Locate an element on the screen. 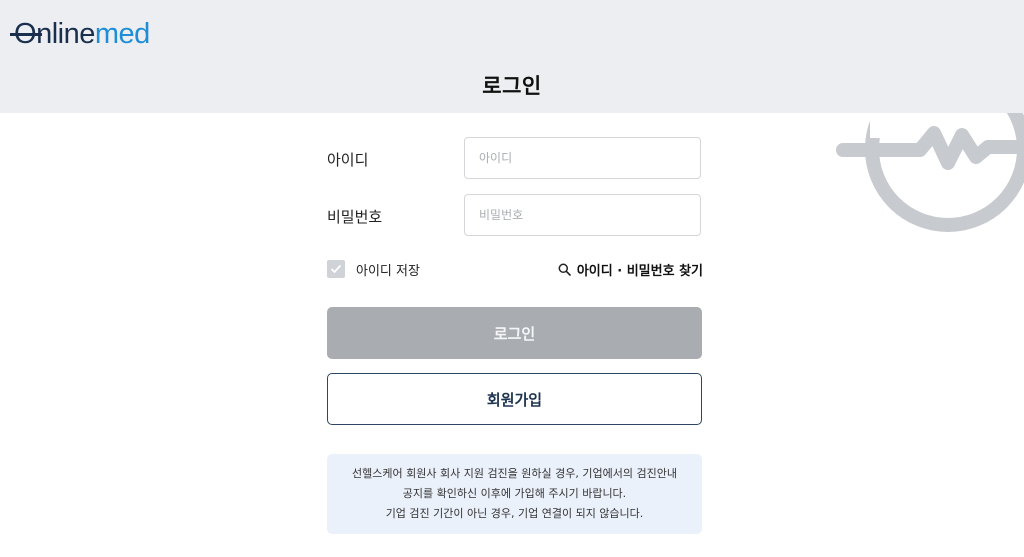 Image resolution: width=1024 pixels, height=557 pixels. logo-pulse-line is located at coordinates (26, 34).